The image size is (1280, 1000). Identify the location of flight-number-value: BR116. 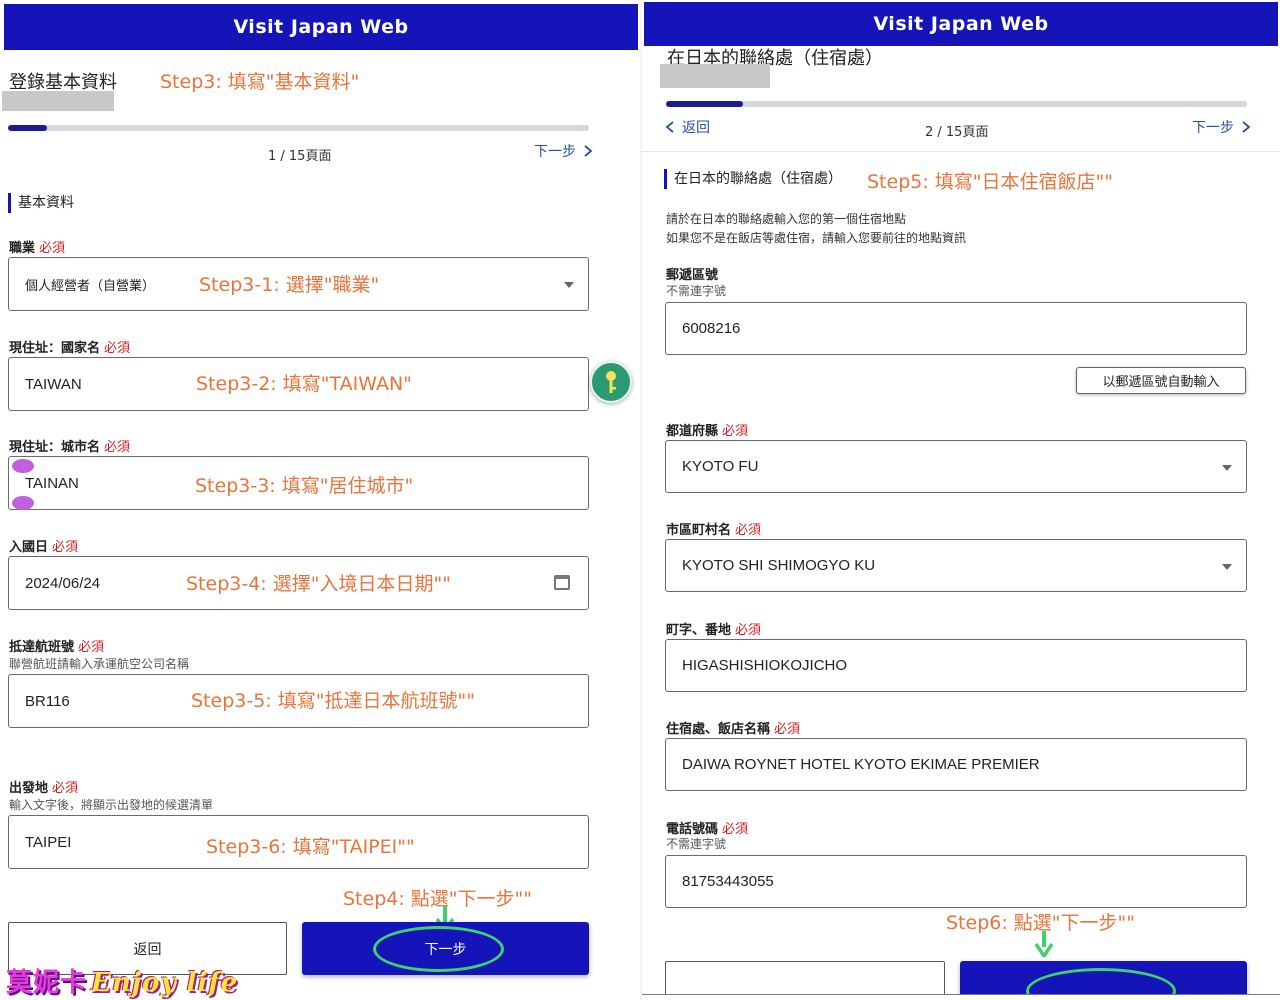
(47, 701).